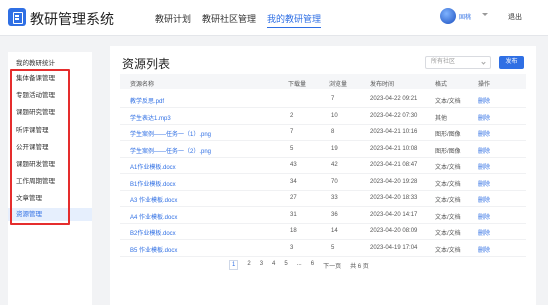 This screenshot has width=548, height=305. Describe the element at coordinates (323, 99) in the screenshot. I see `table-row: 教学反思.pdf 7 2023-04-22 09:21 文本/文档 删除` at that location.